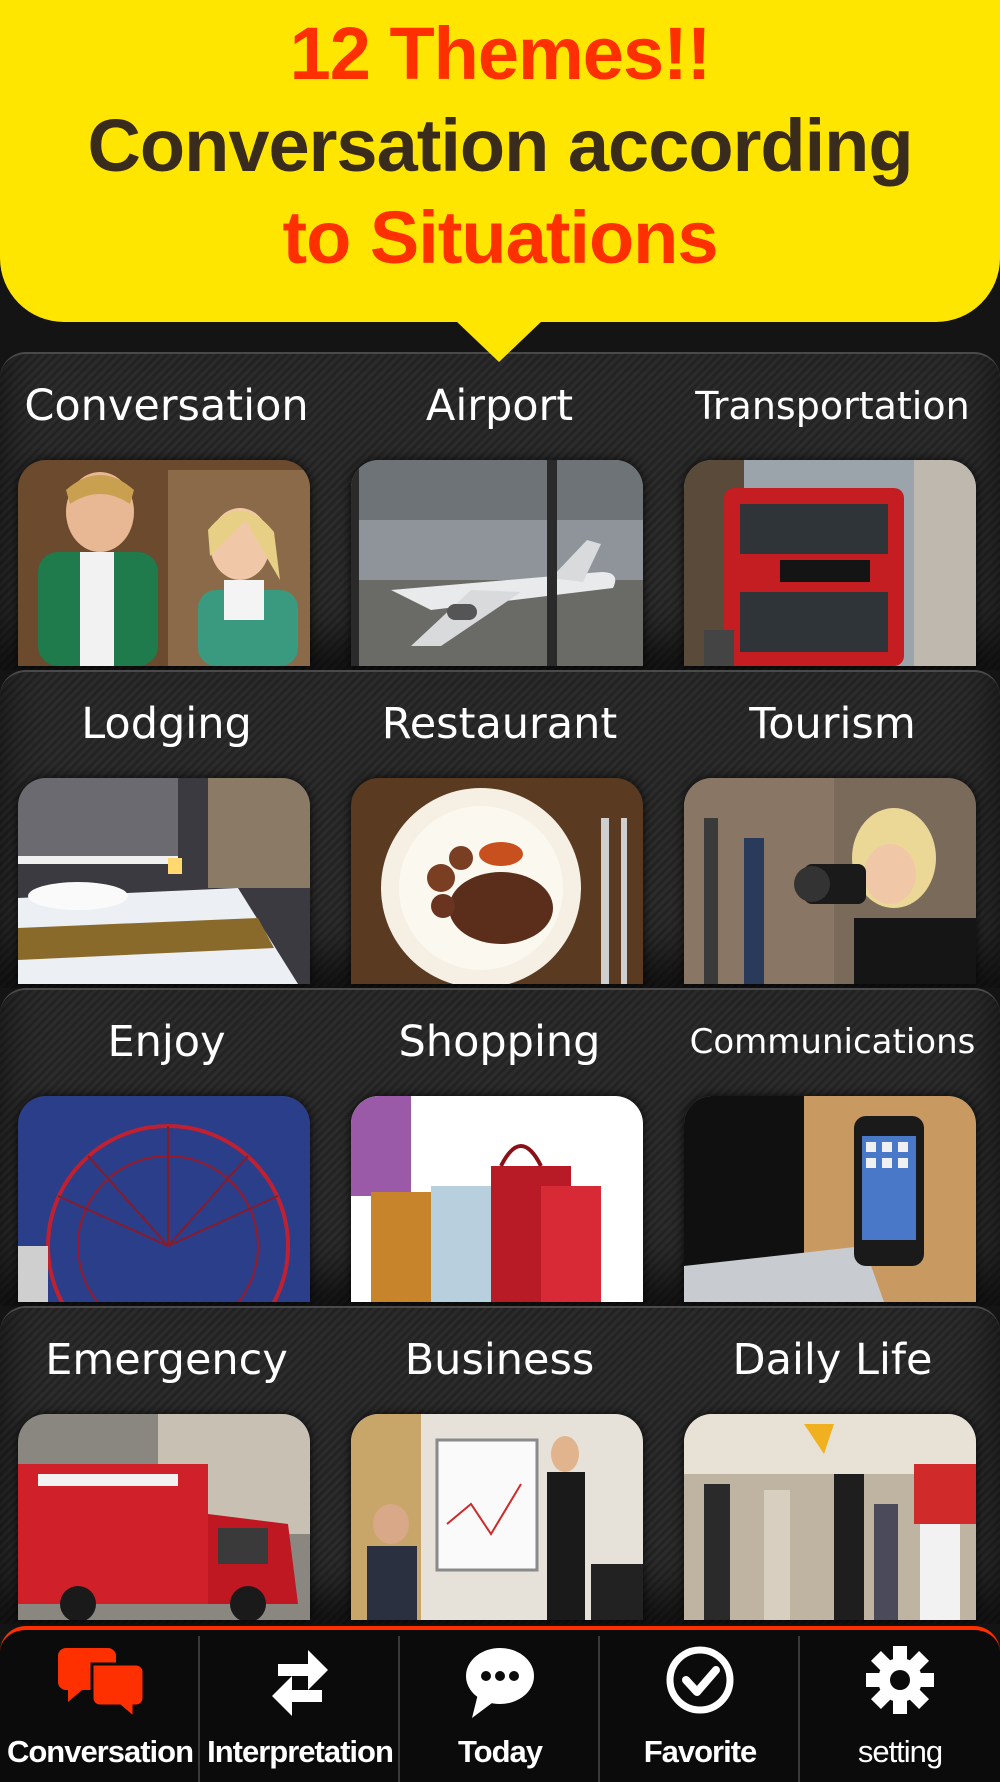  Describe the element at coordinates (832, 1360) in the screenshot. I see `theme-label: Daily Life` at that location.